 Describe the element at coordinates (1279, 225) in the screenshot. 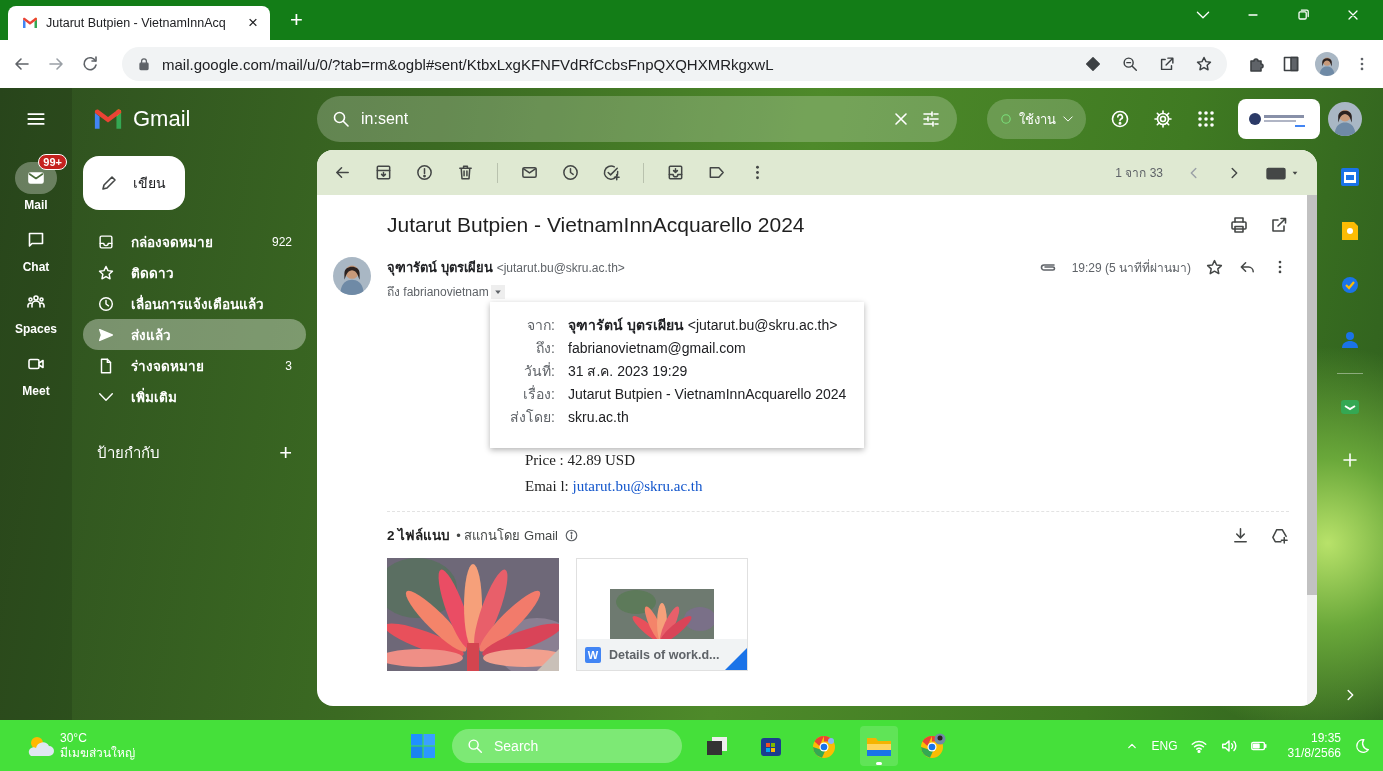

I see `open-new-window-icon` at that location.